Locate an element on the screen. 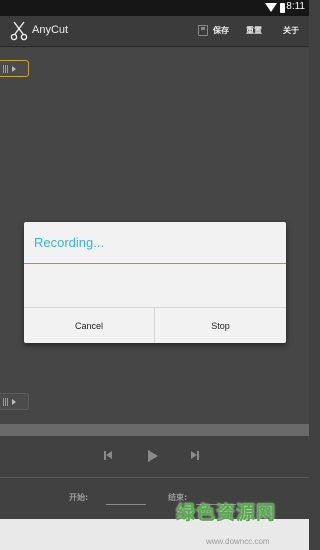  play-icon is located at coordinates (153, 456).